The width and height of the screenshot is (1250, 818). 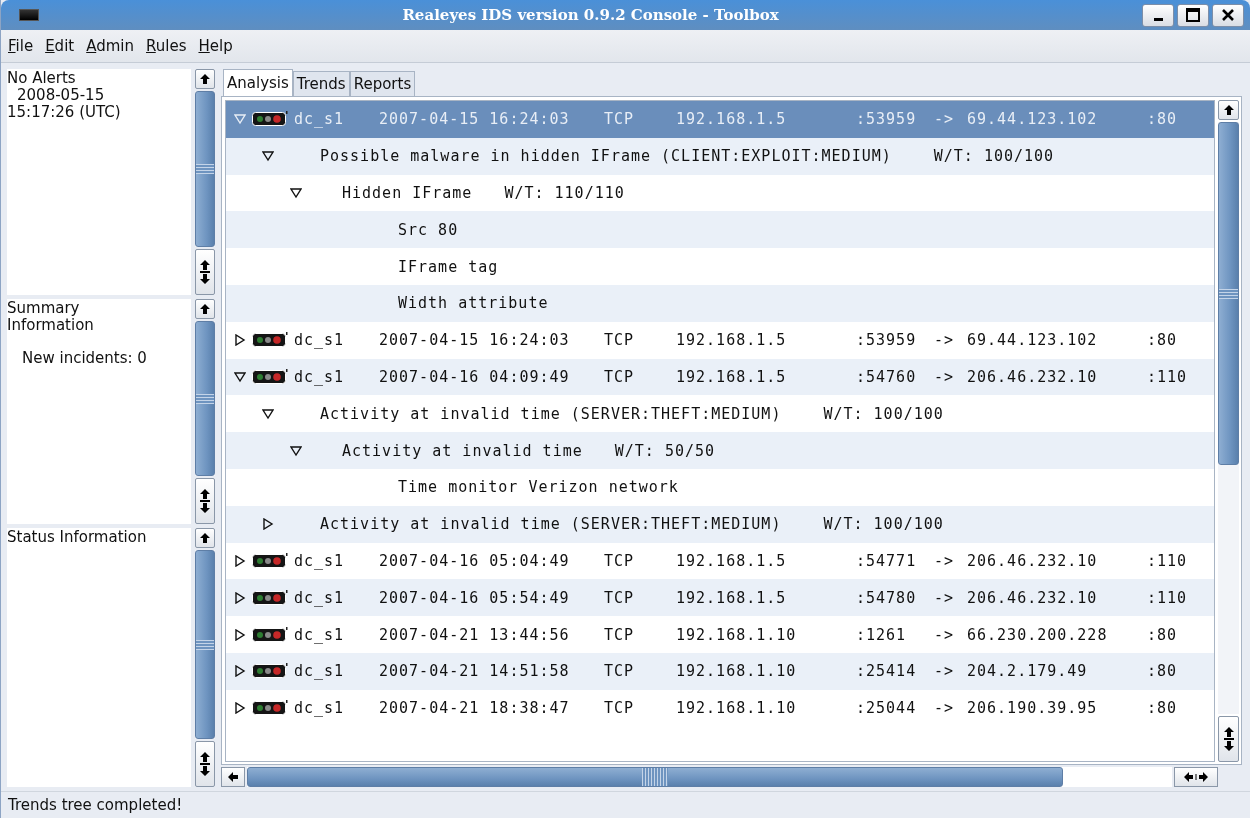 I want to click on menu-item: Admin, so click(x=110, y=46).